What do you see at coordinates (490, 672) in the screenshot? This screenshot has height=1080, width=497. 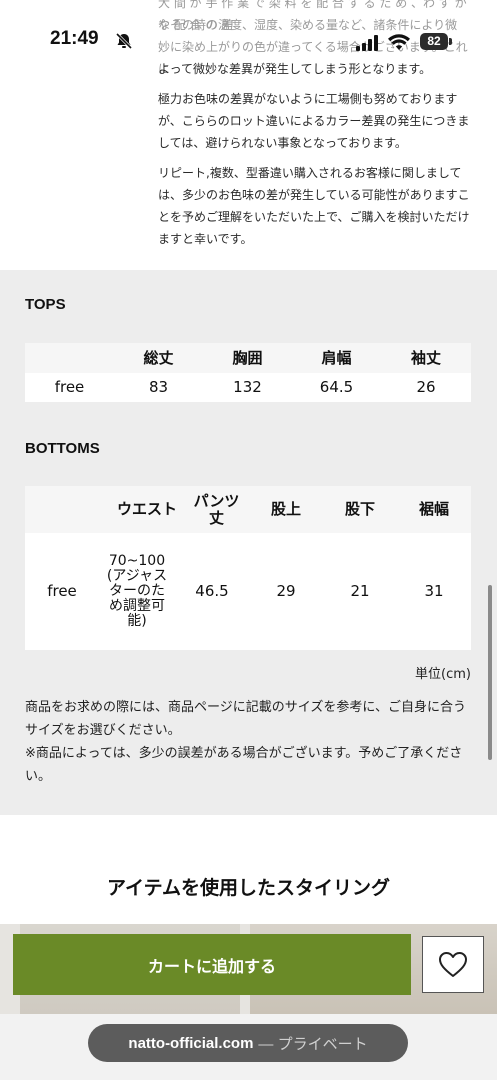 I see `scrollbar` at bounding box center [490, 672].